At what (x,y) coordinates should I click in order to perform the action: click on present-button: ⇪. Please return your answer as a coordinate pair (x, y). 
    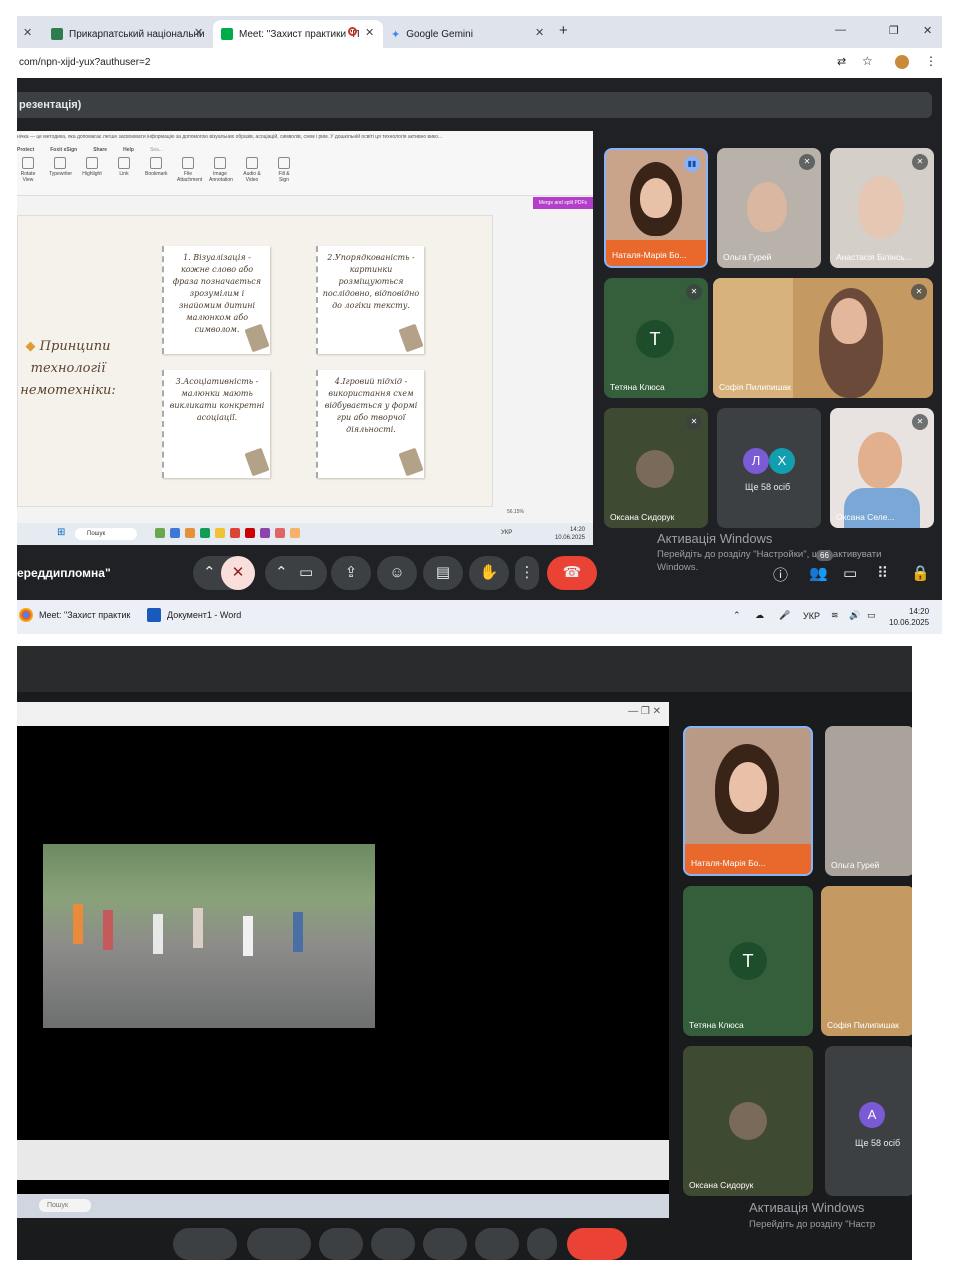
    Looking at the image, I should click on (351, 573).